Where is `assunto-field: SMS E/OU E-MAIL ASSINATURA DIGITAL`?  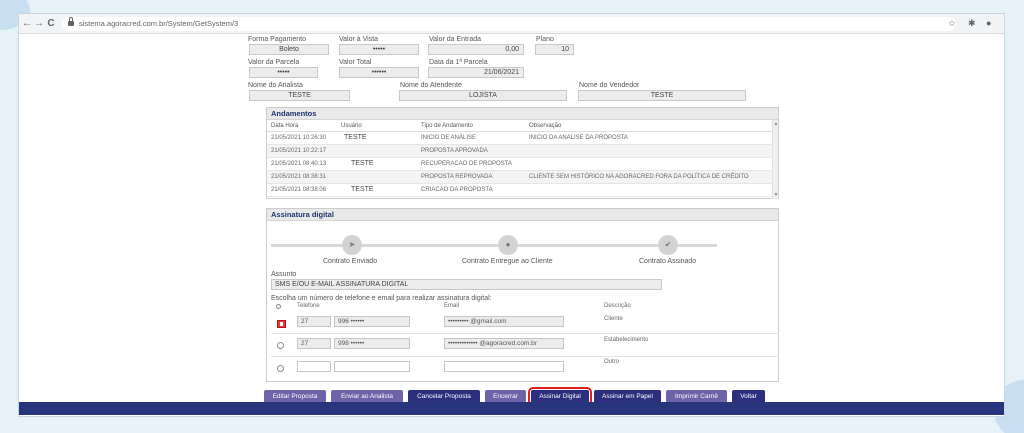 assunto-field: SMS E/OU E-MAIL ASSINATURA DIGITAL is located at coordinates (466, 284).